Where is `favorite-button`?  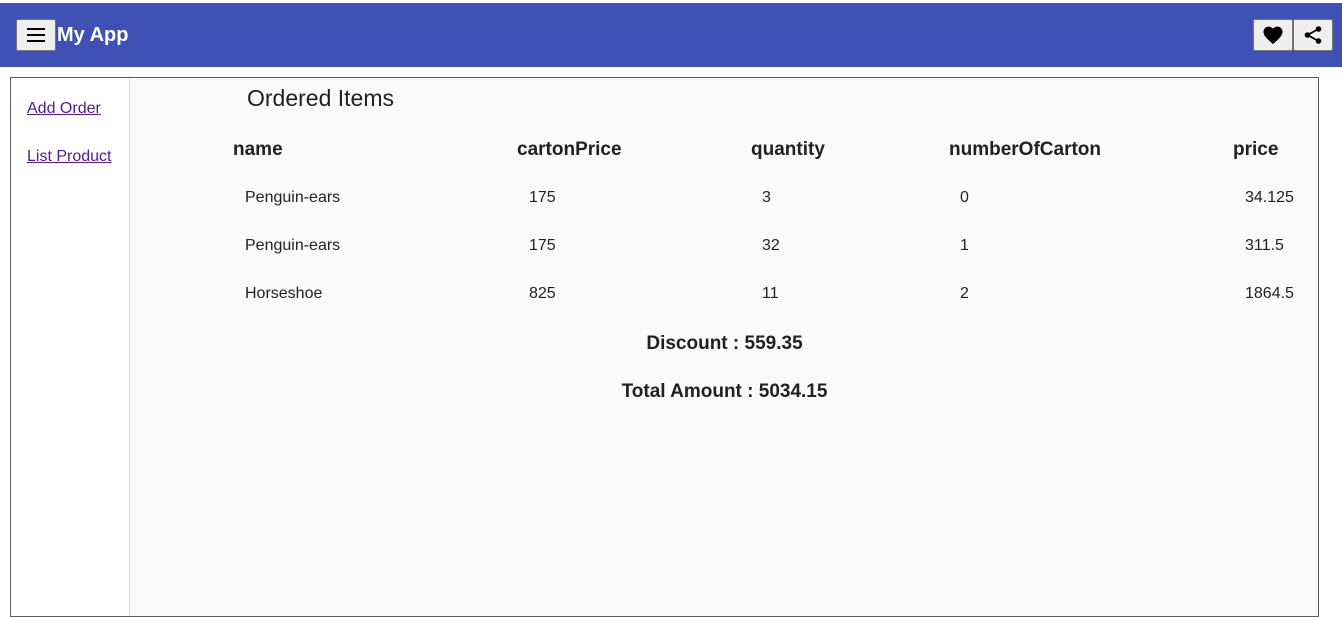
favorite-button is located at coordinates (1273, 35).